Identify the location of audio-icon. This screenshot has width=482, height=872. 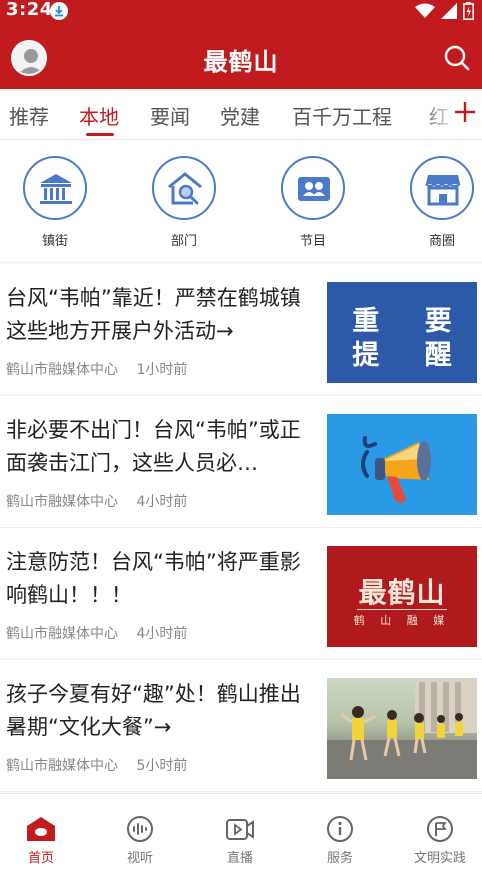
(140, 829).